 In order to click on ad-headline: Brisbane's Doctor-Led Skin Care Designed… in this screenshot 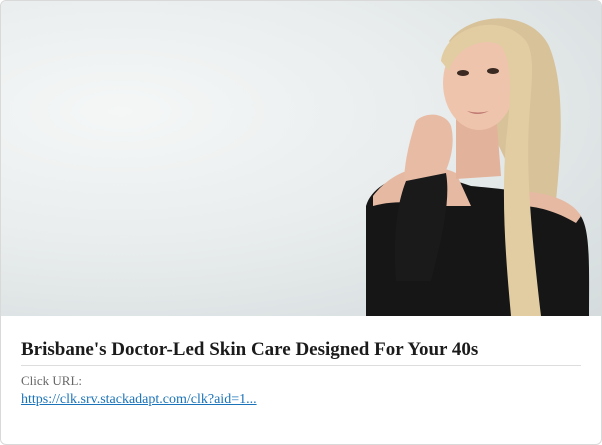, I will do `click(301, 350)`.